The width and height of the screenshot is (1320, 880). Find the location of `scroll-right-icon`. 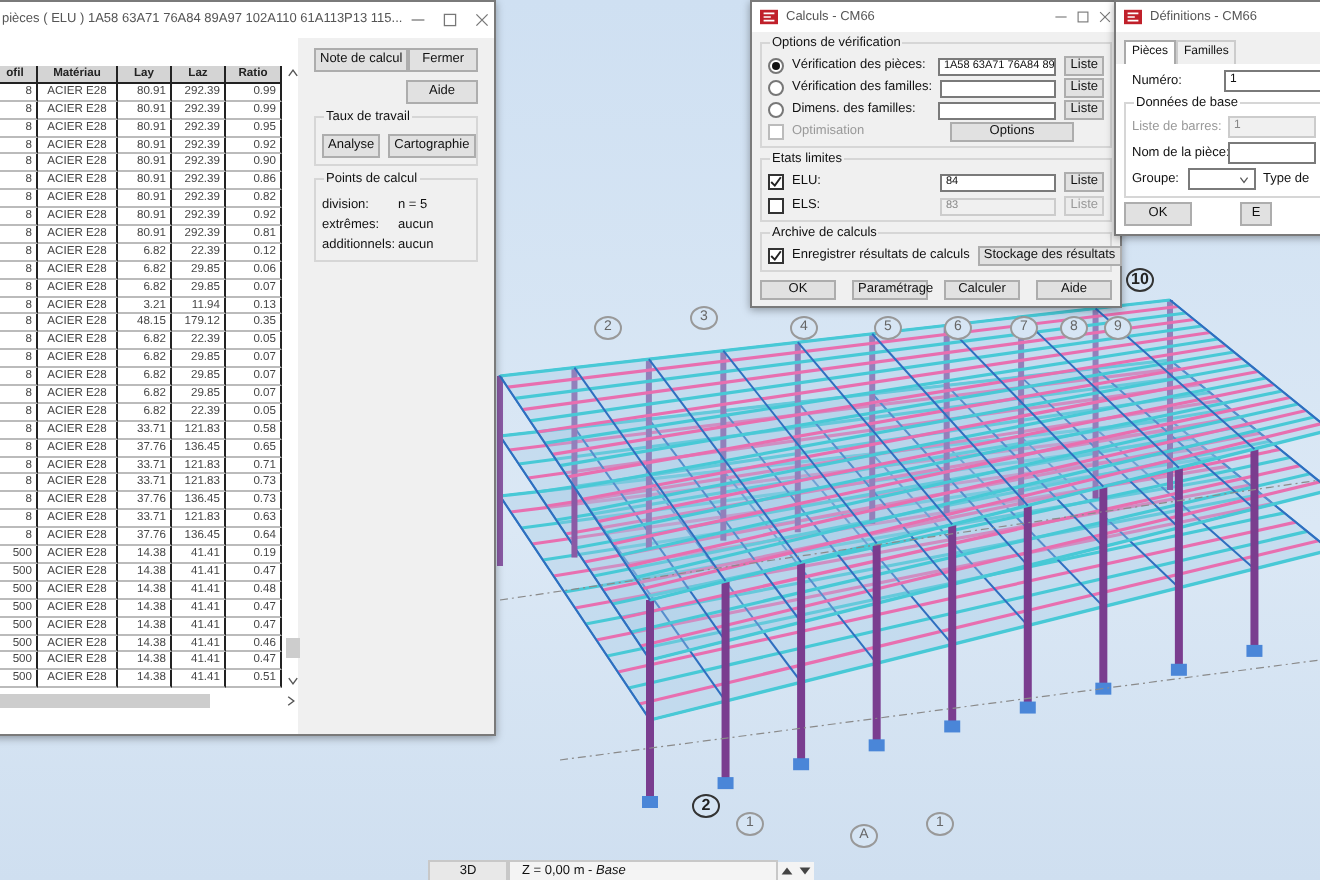

scroll-right-icon is located at coordinates (291, 701).